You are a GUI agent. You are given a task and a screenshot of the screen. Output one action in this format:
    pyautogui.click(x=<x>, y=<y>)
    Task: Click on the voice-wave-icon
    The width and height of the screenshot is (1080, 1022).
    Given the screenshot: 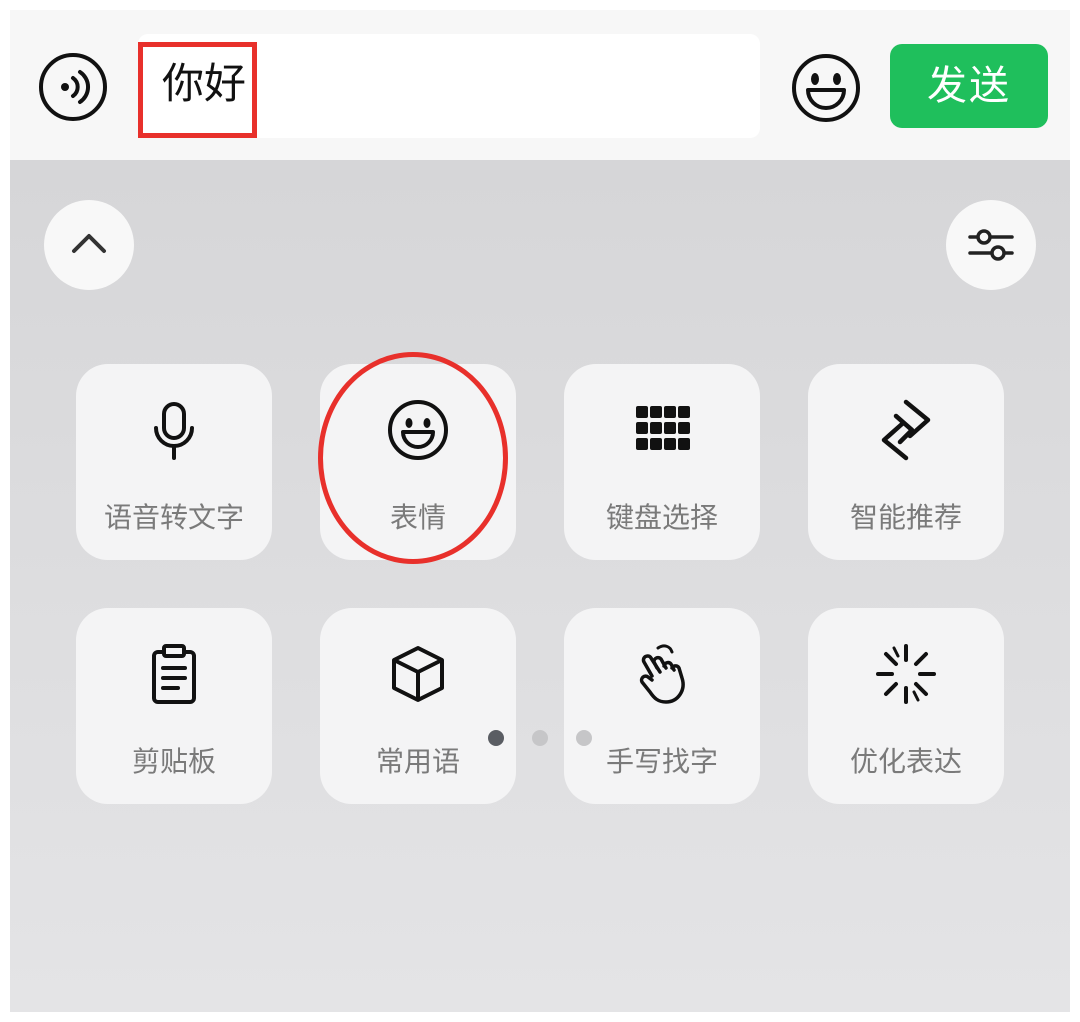 What is the action you would take?
    pyautogui.click(x=73, y=87)
    